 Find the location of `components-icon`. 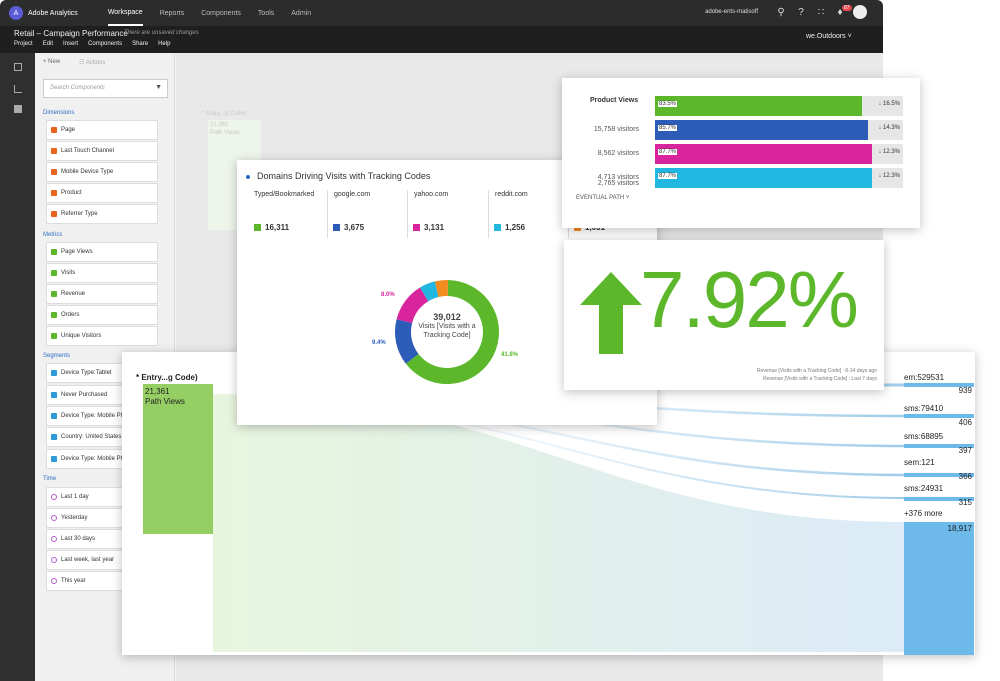

components-icon is located at coordinates (18, 109).